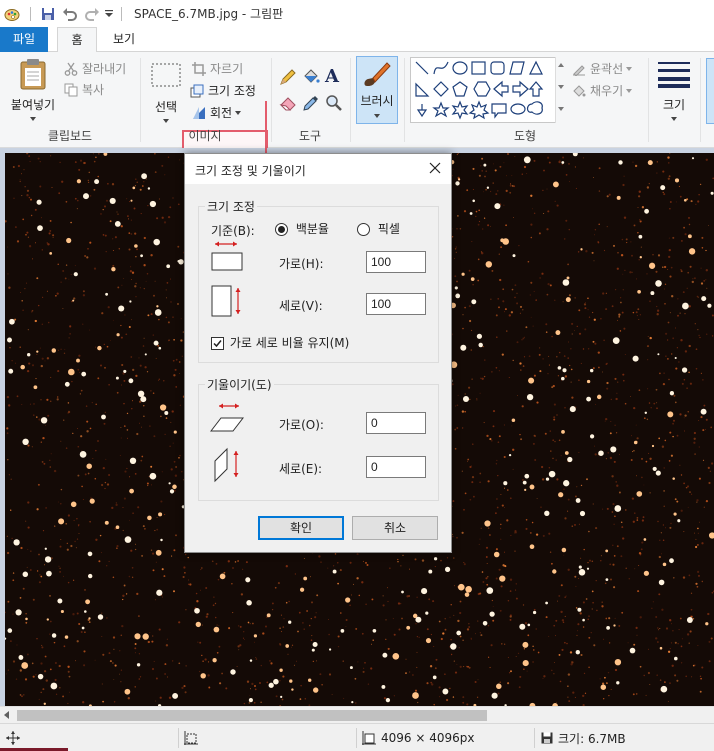 The image size is (714, 751). I want to click on rotate-button: 회전, so click(217, 112).